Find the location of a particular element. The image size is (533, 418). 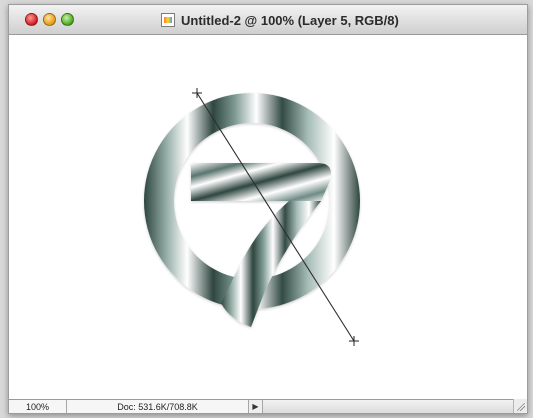

start-handle-icon is located at coordinates (197, 93).